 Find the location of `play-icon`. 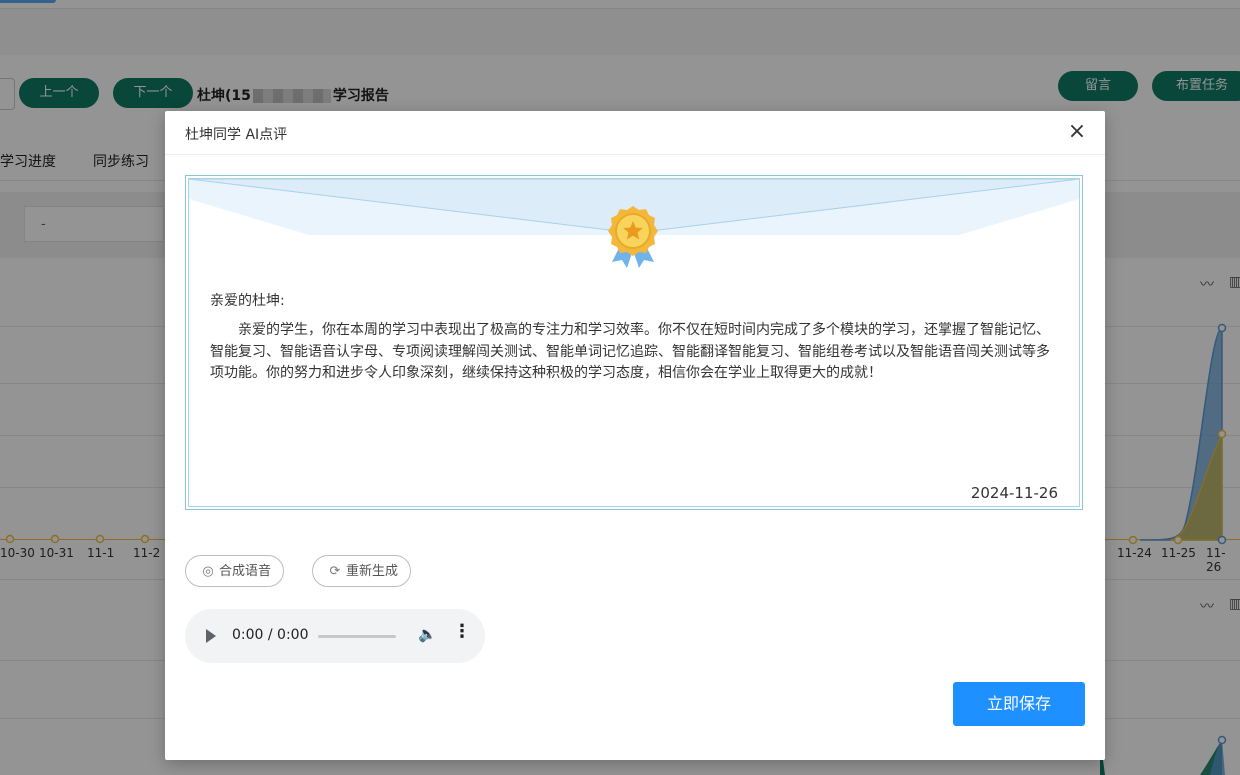

play-icon is located at coordinates (211, 636).